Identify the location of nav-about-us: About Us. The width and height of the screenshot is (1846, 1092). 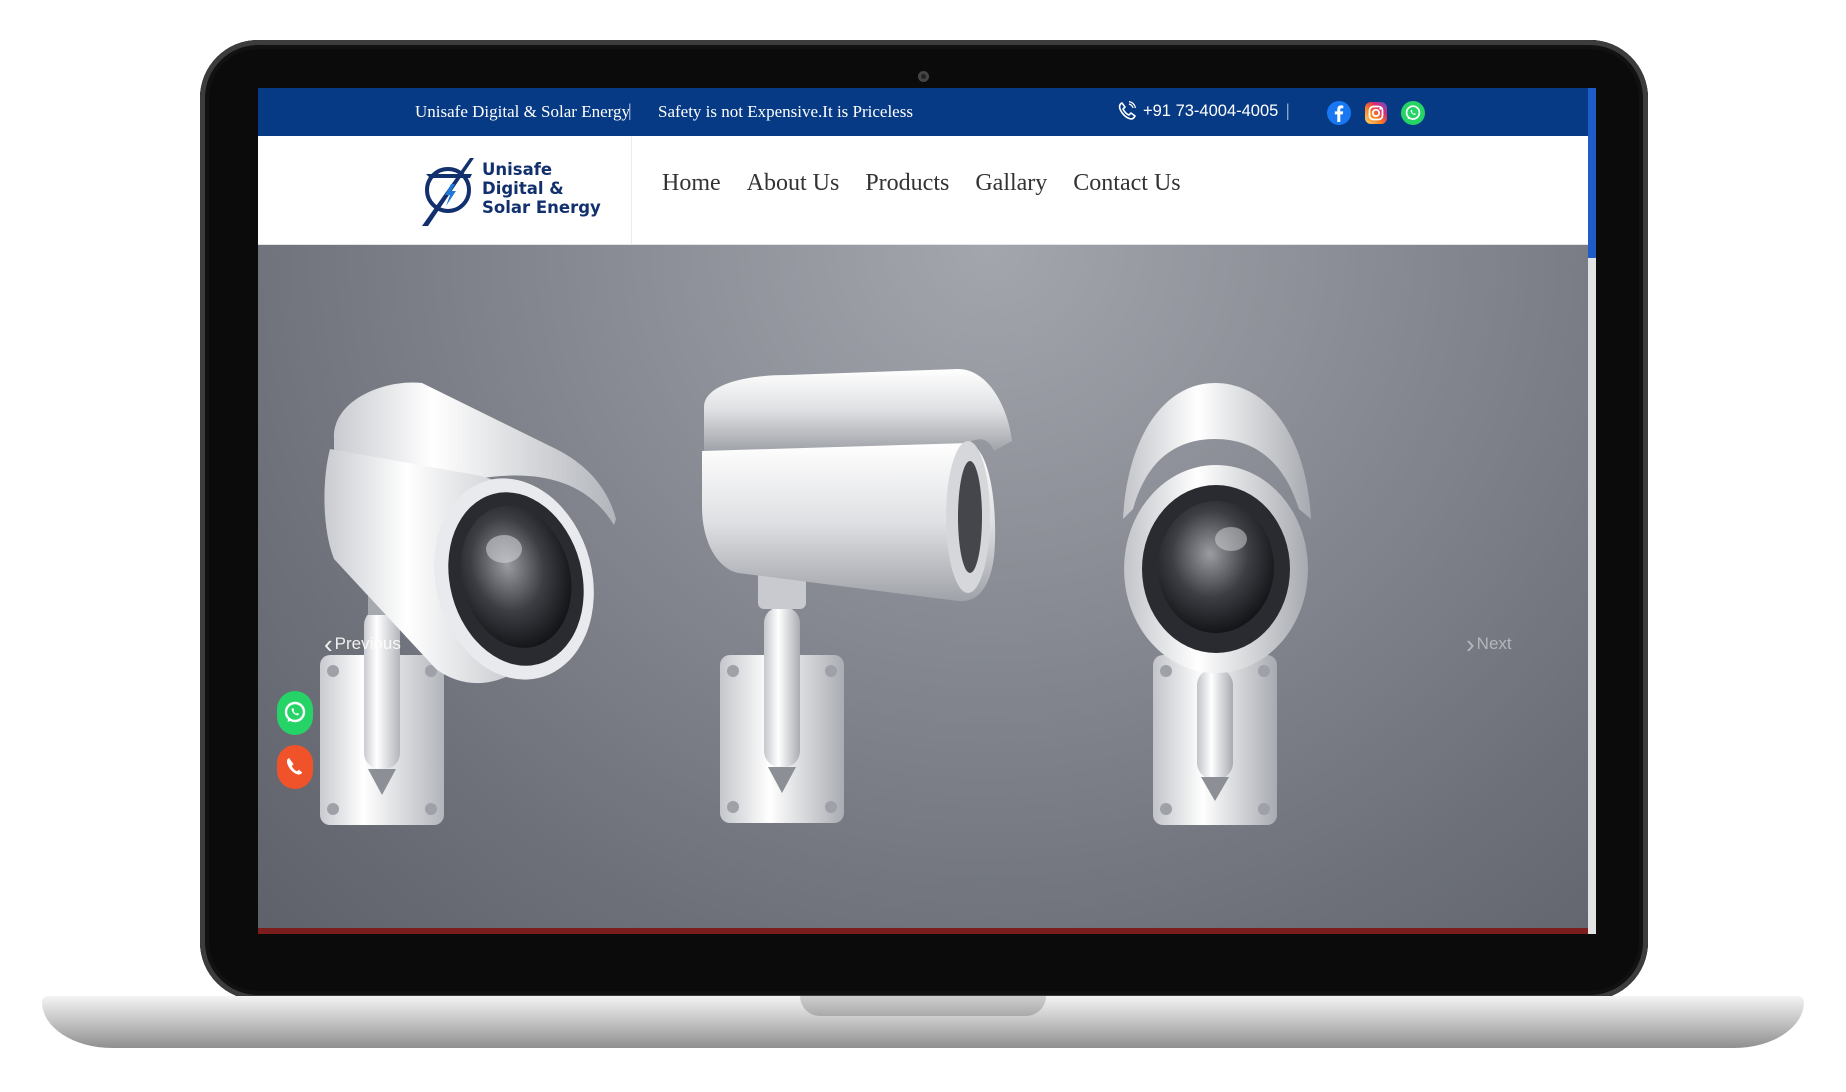
(793, 183).